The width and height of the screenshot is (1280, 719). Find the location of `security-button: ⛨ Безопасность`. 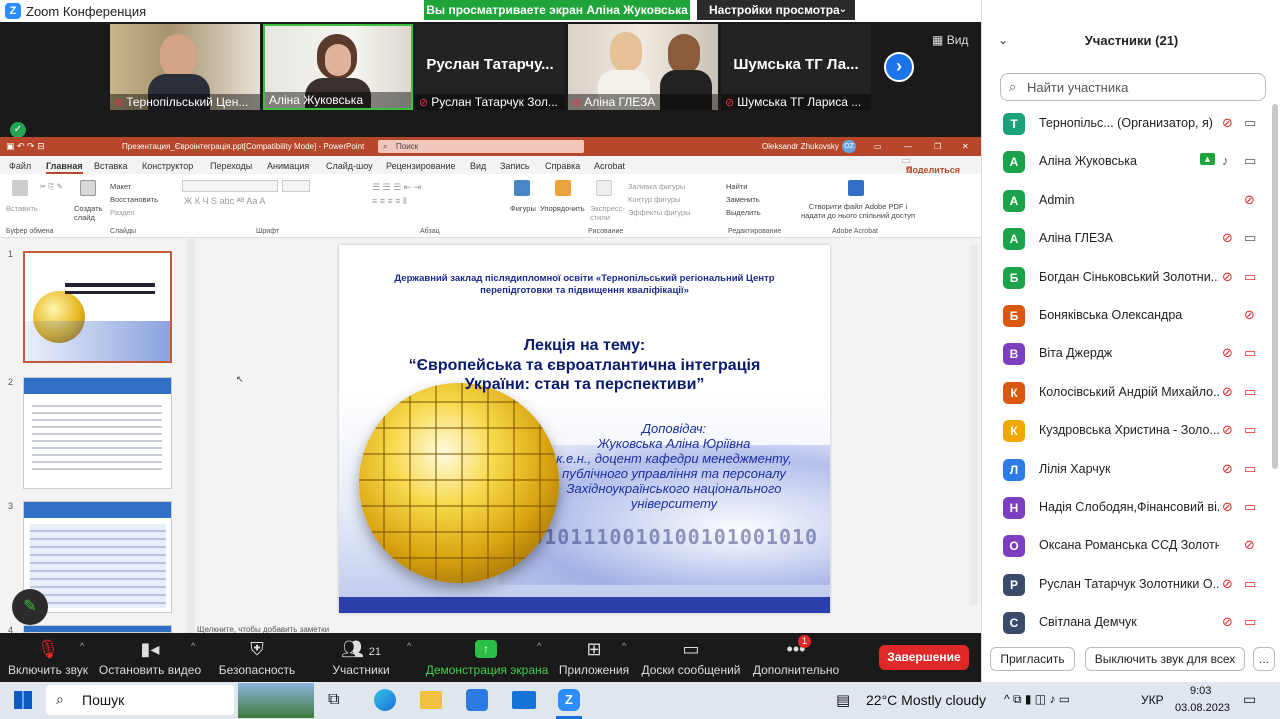

security-button: ⛨ Безопасность is located at coordinates (257, 657).